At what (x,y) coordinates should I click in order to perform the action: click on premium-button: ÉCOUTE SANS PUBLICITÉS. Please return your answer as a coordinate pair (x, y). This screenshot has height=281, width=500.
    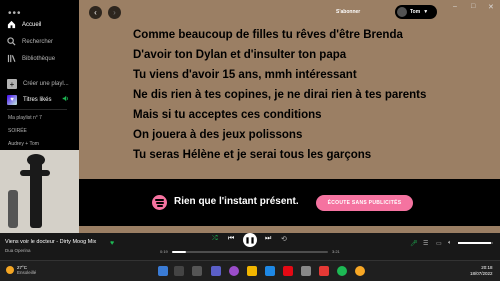
    Looking at the image, I should click on (364, 203).